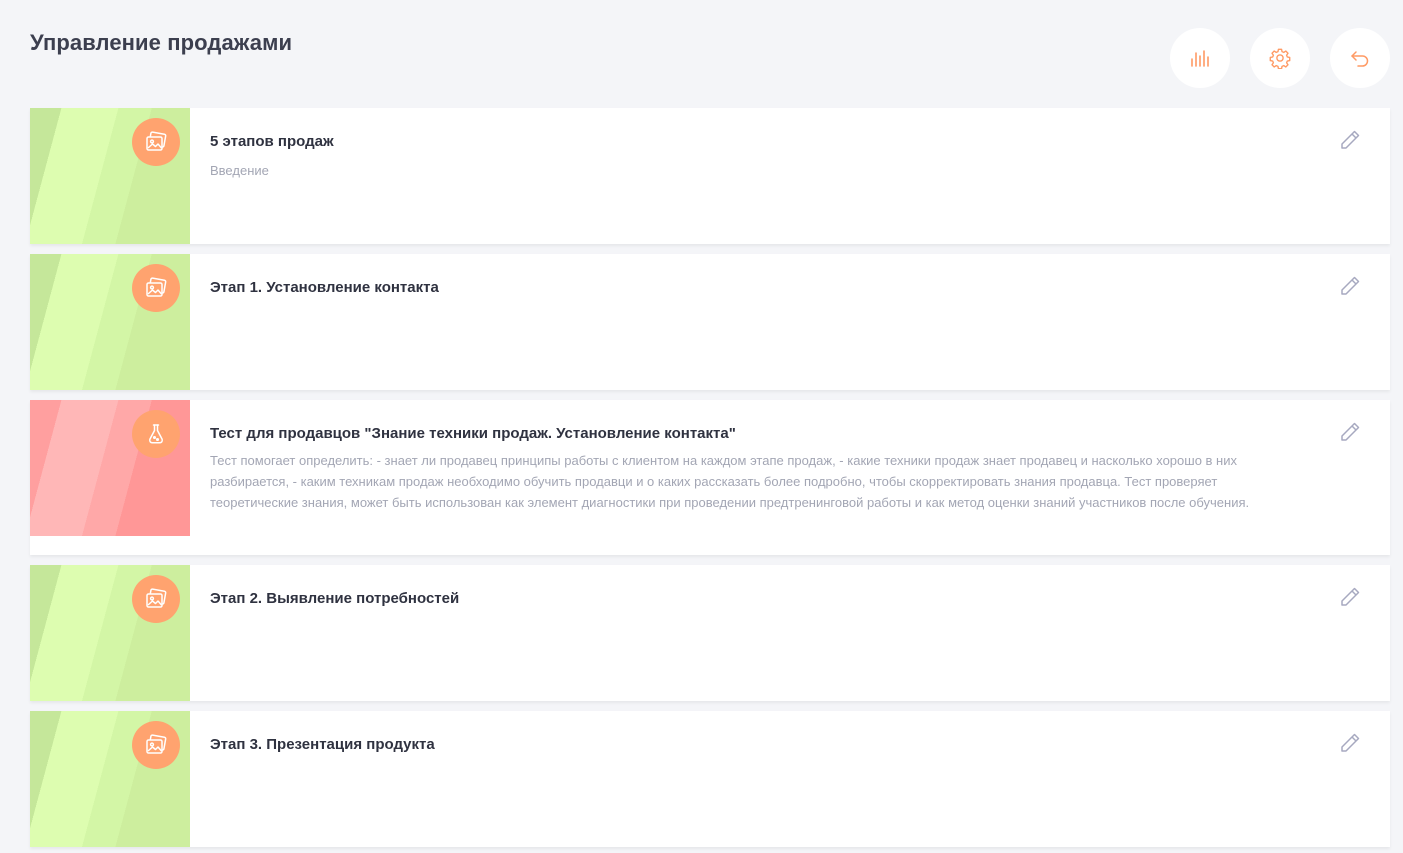 The image size is (1403, 853). What do you see at coordinates (790, 176) in the screenshot?
I see `lesson-content: 5 этапов продаж Введение` at bounding box center [790, 176].